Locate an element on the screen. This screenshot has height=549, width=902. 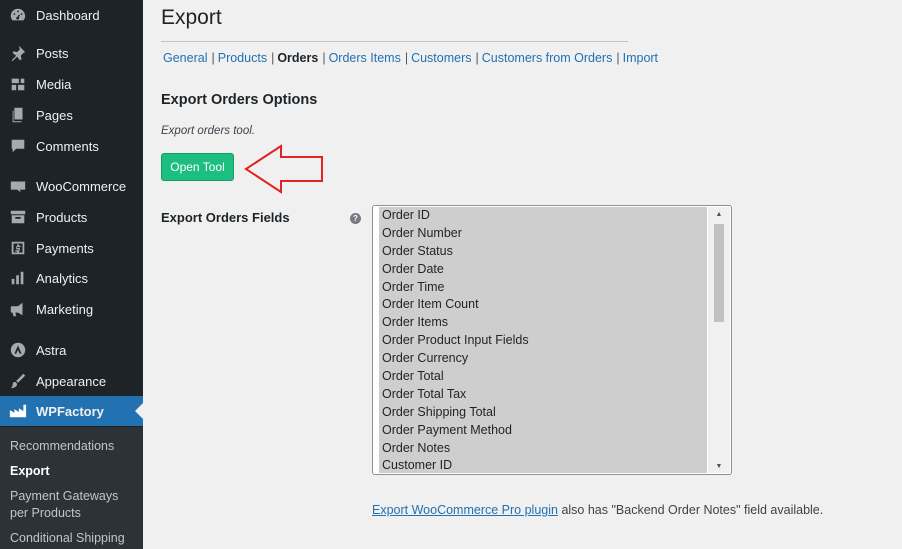
title-divider is located at coordinates (394, 41).